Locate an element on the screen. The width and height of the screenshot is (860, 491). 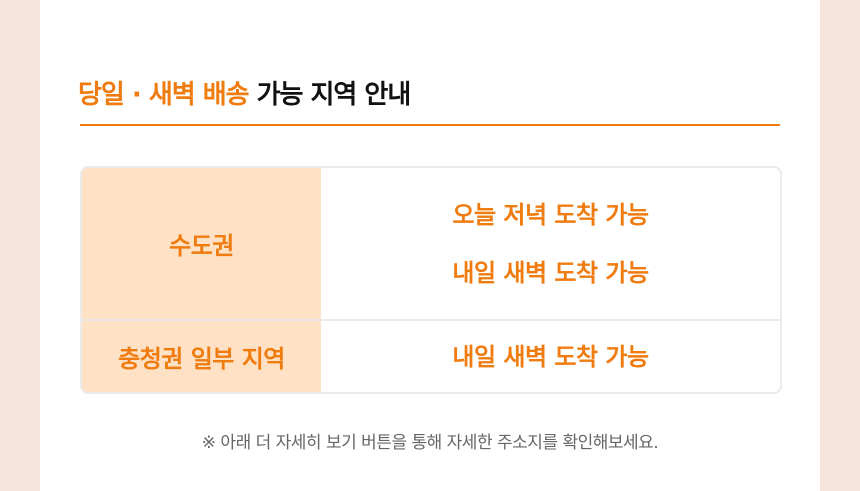
region-cell: 충청권 일부 지역 is located at coordinates (201, 356).